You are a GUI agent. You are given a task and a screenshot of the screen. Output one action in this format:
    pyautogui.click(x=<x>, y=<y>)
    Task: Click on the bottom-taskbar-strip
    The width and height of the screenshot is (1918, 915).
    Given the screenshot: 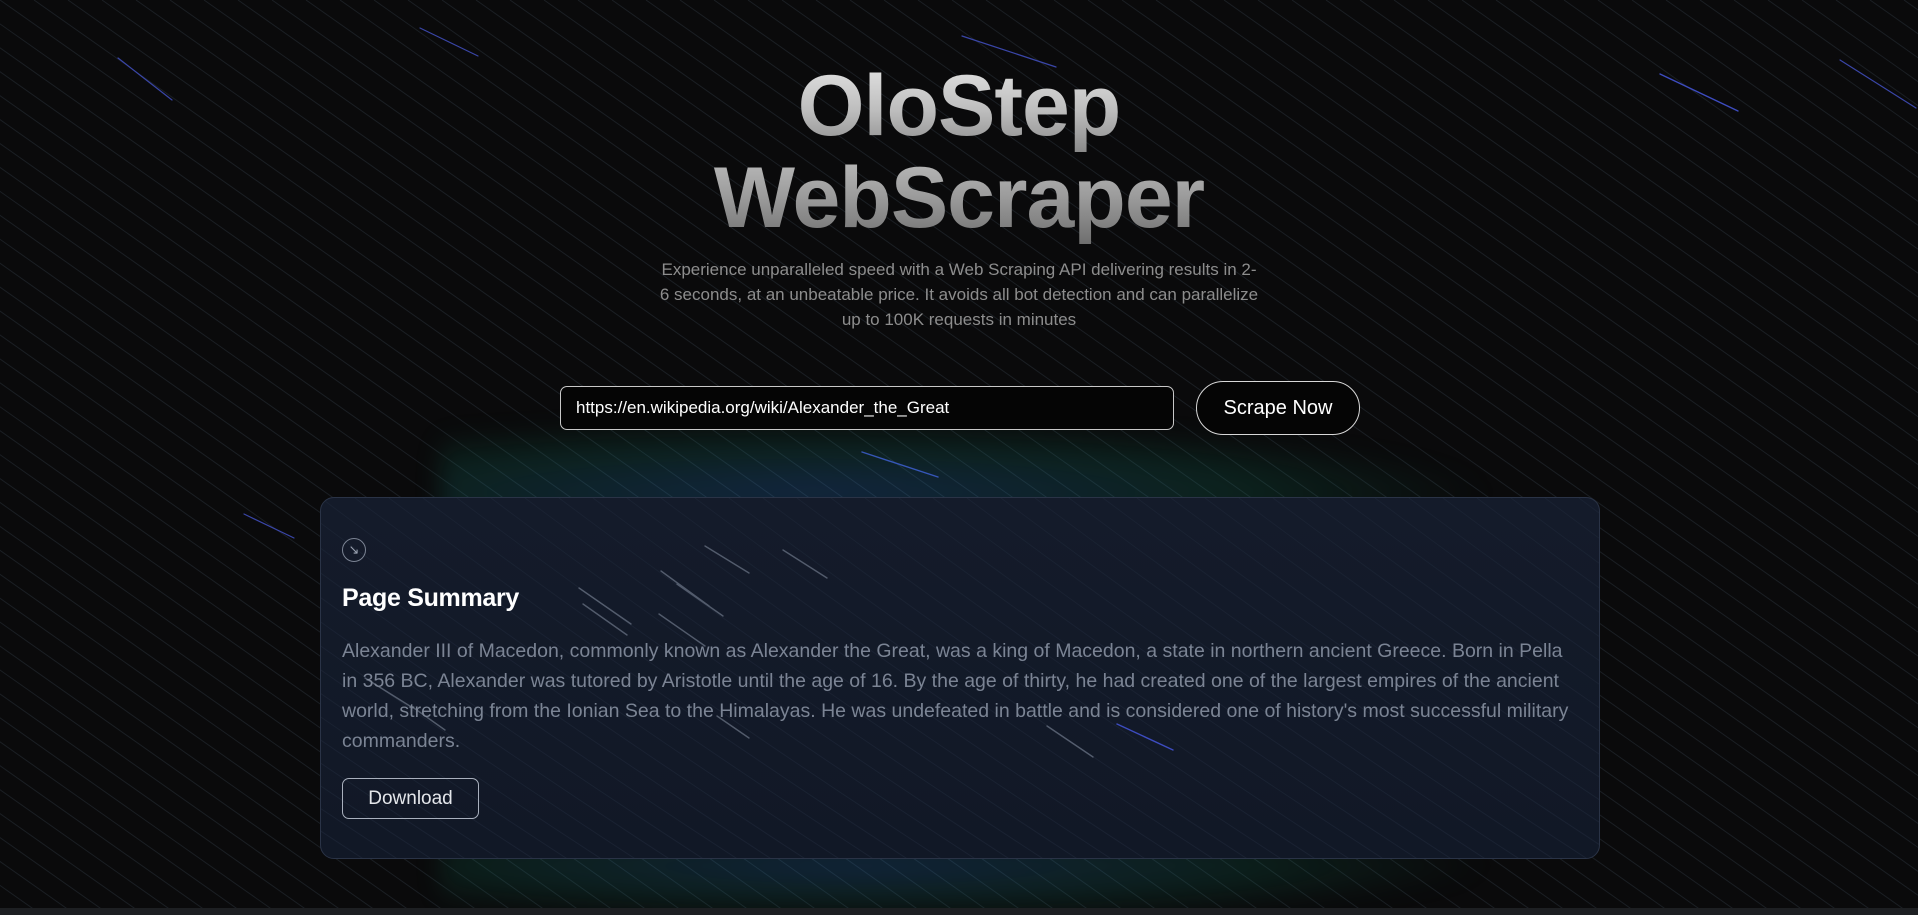 What is the action you would take?
    pyautogui.click(x=959, y=911)
    